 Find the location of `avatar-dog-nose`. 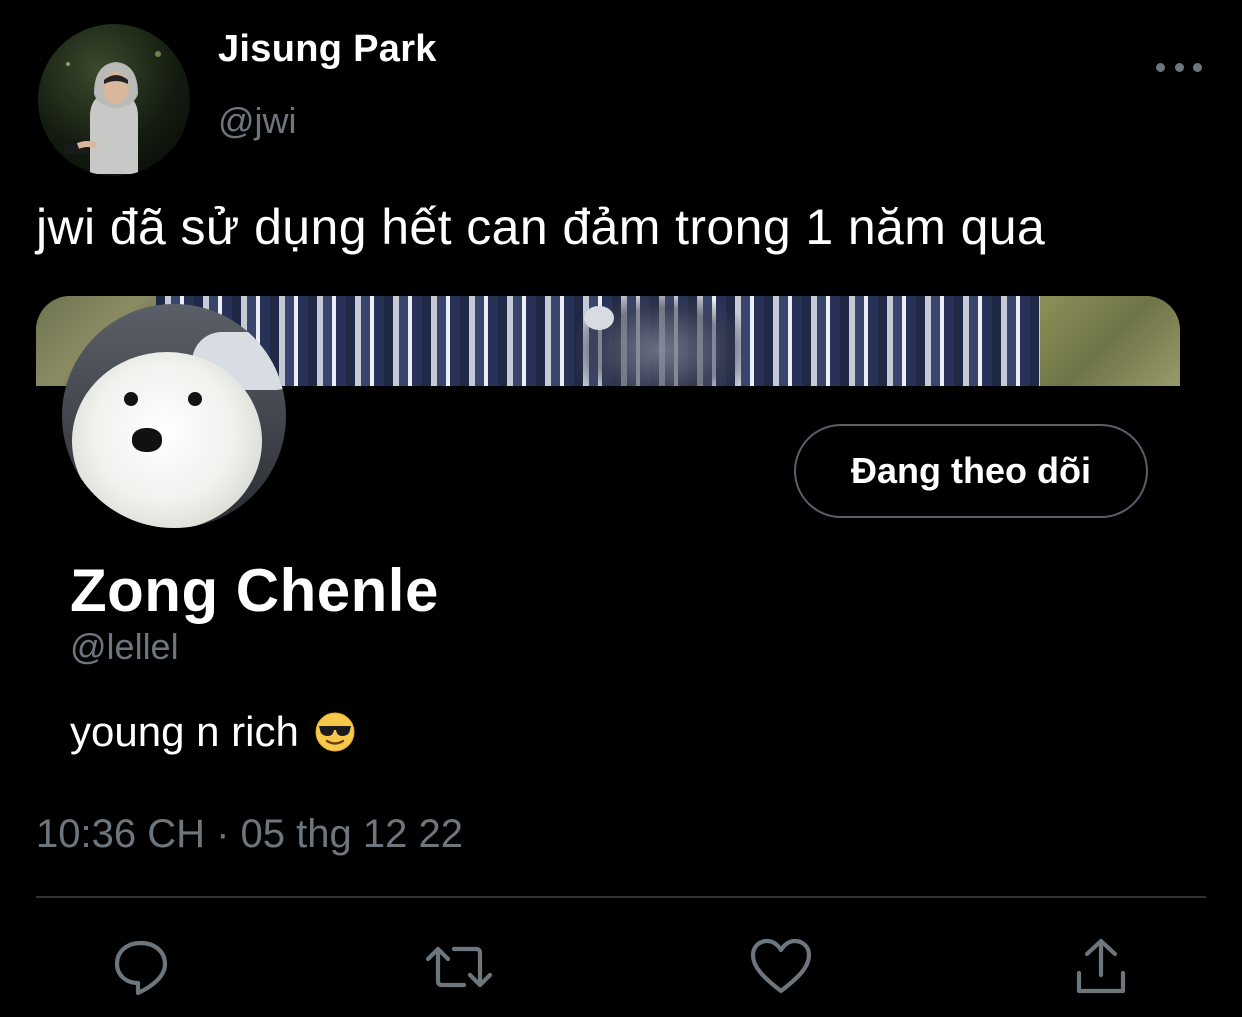

avatar-dog-nose is located at coordinates (147, 440).